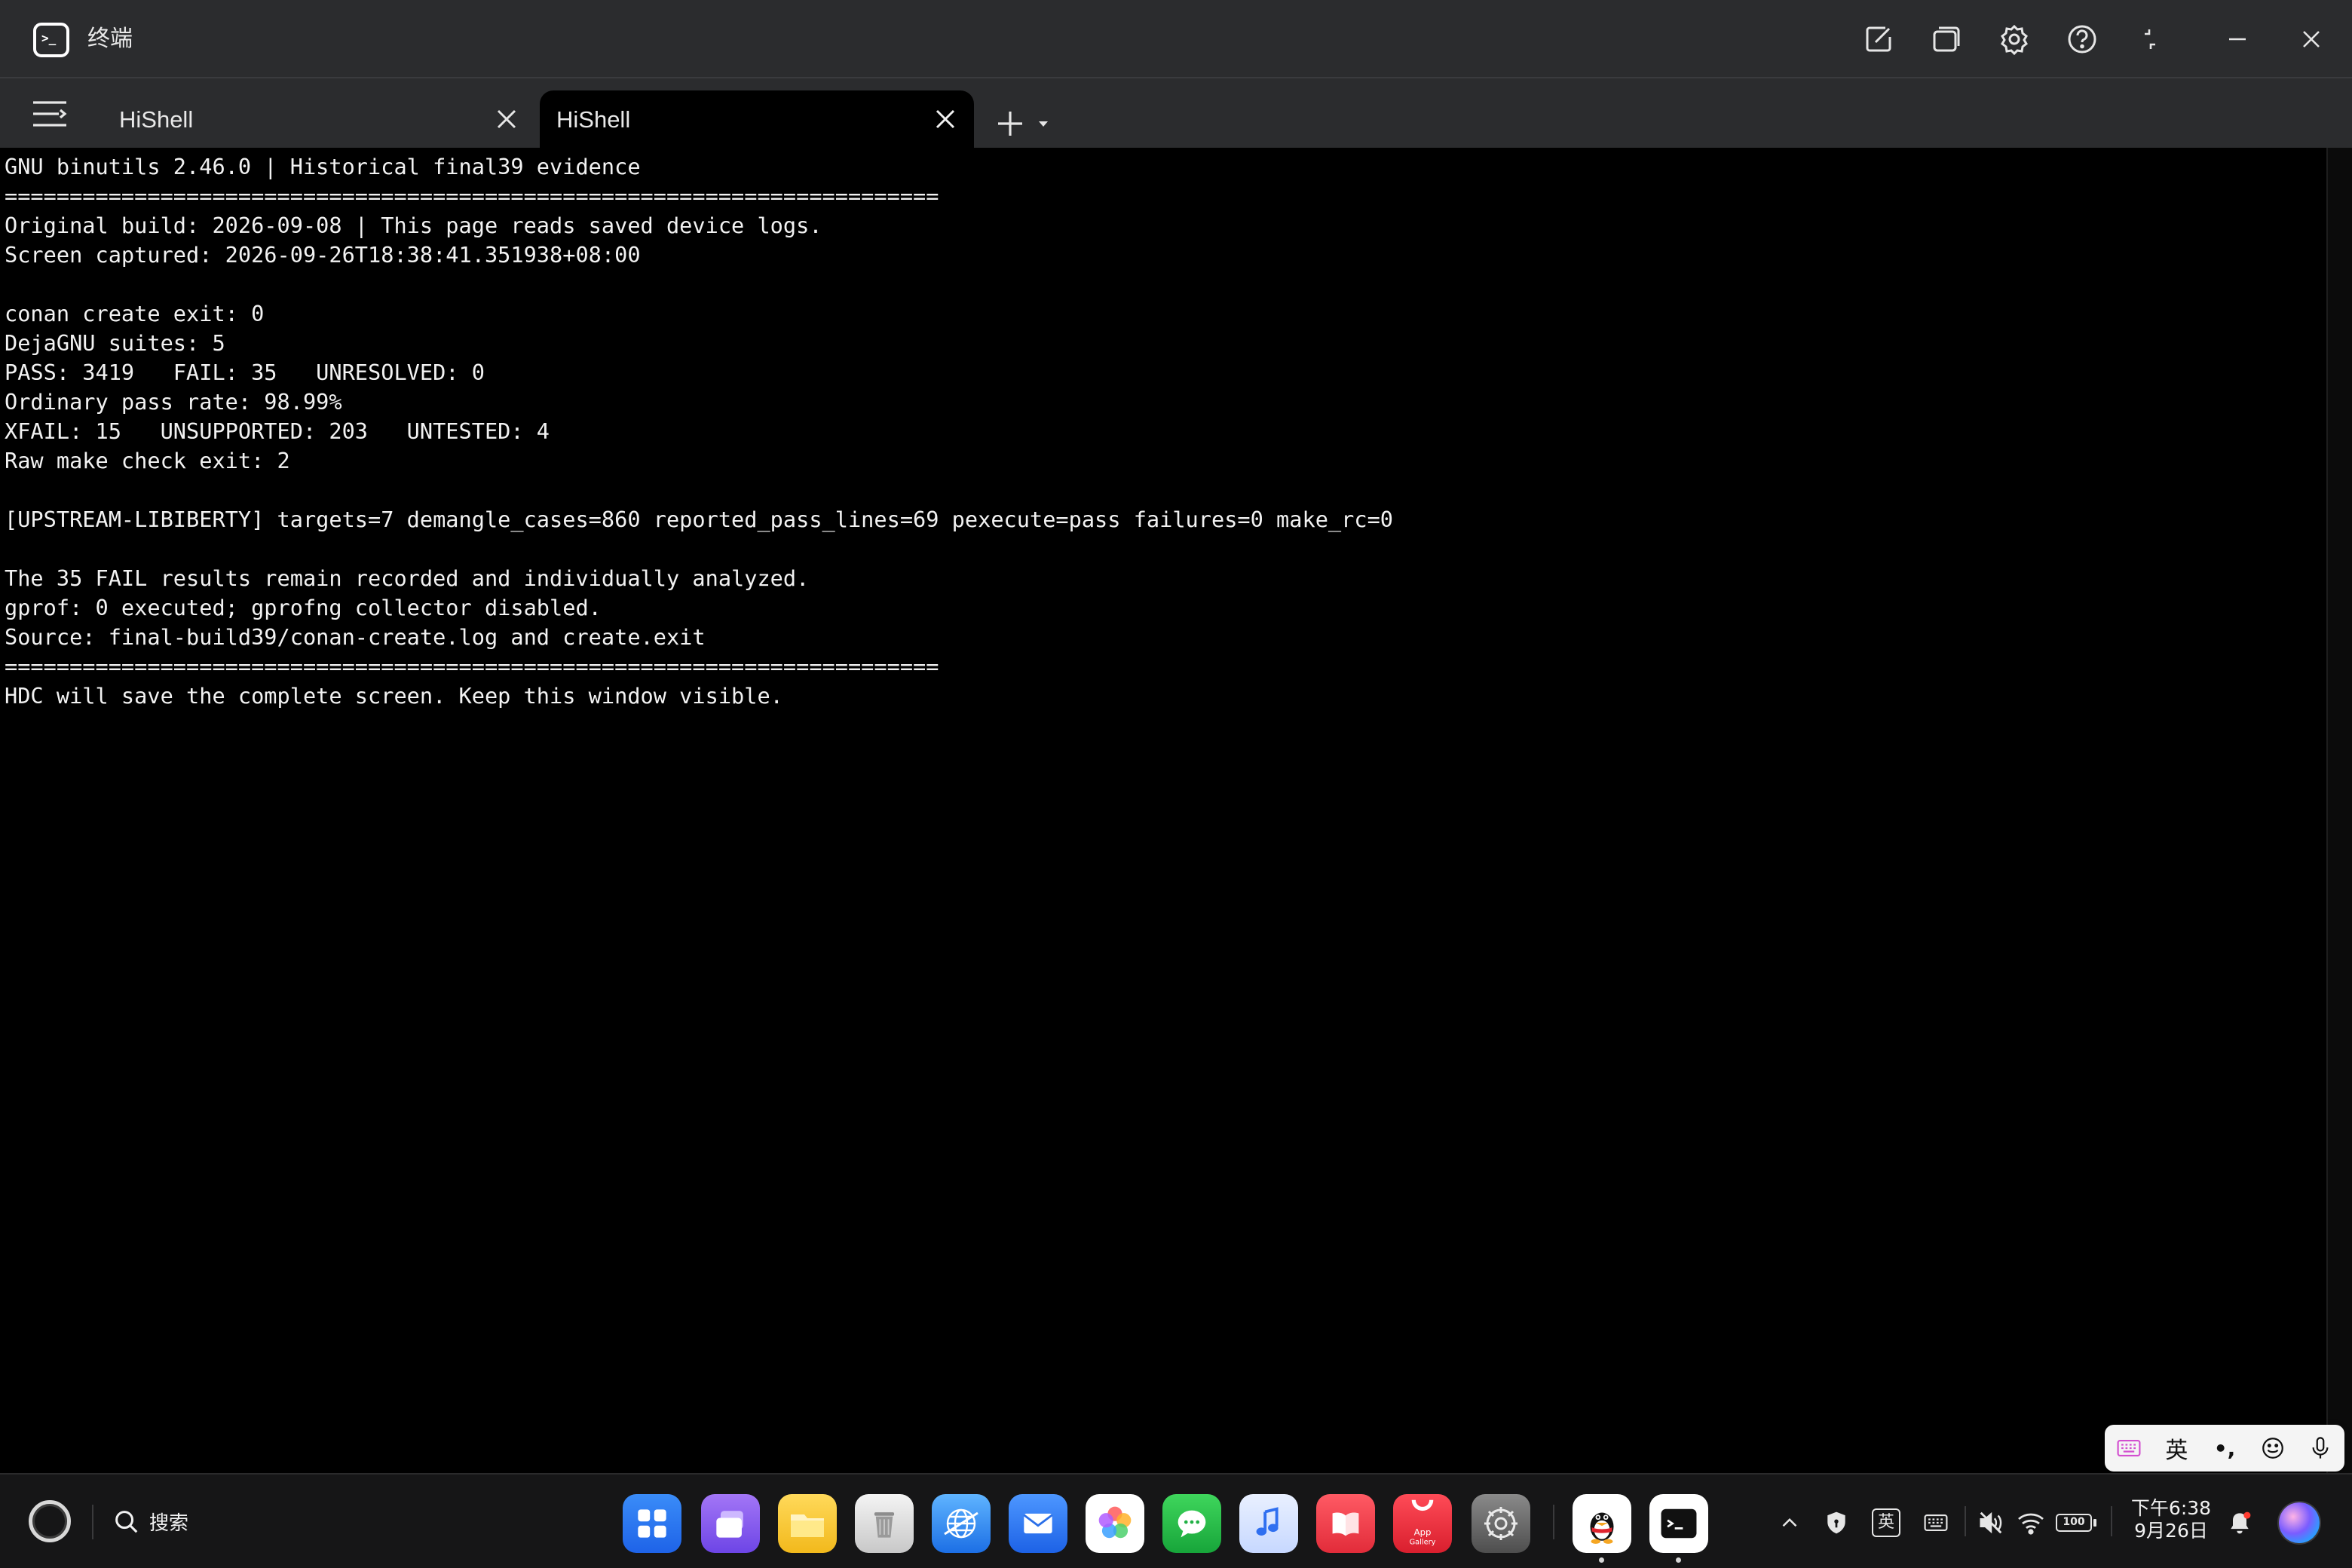  What do you see at coordinates (2171, 1531) in the screenshot?
I see `clock-date: 9月26日` at bounding box center [2171, 1531].